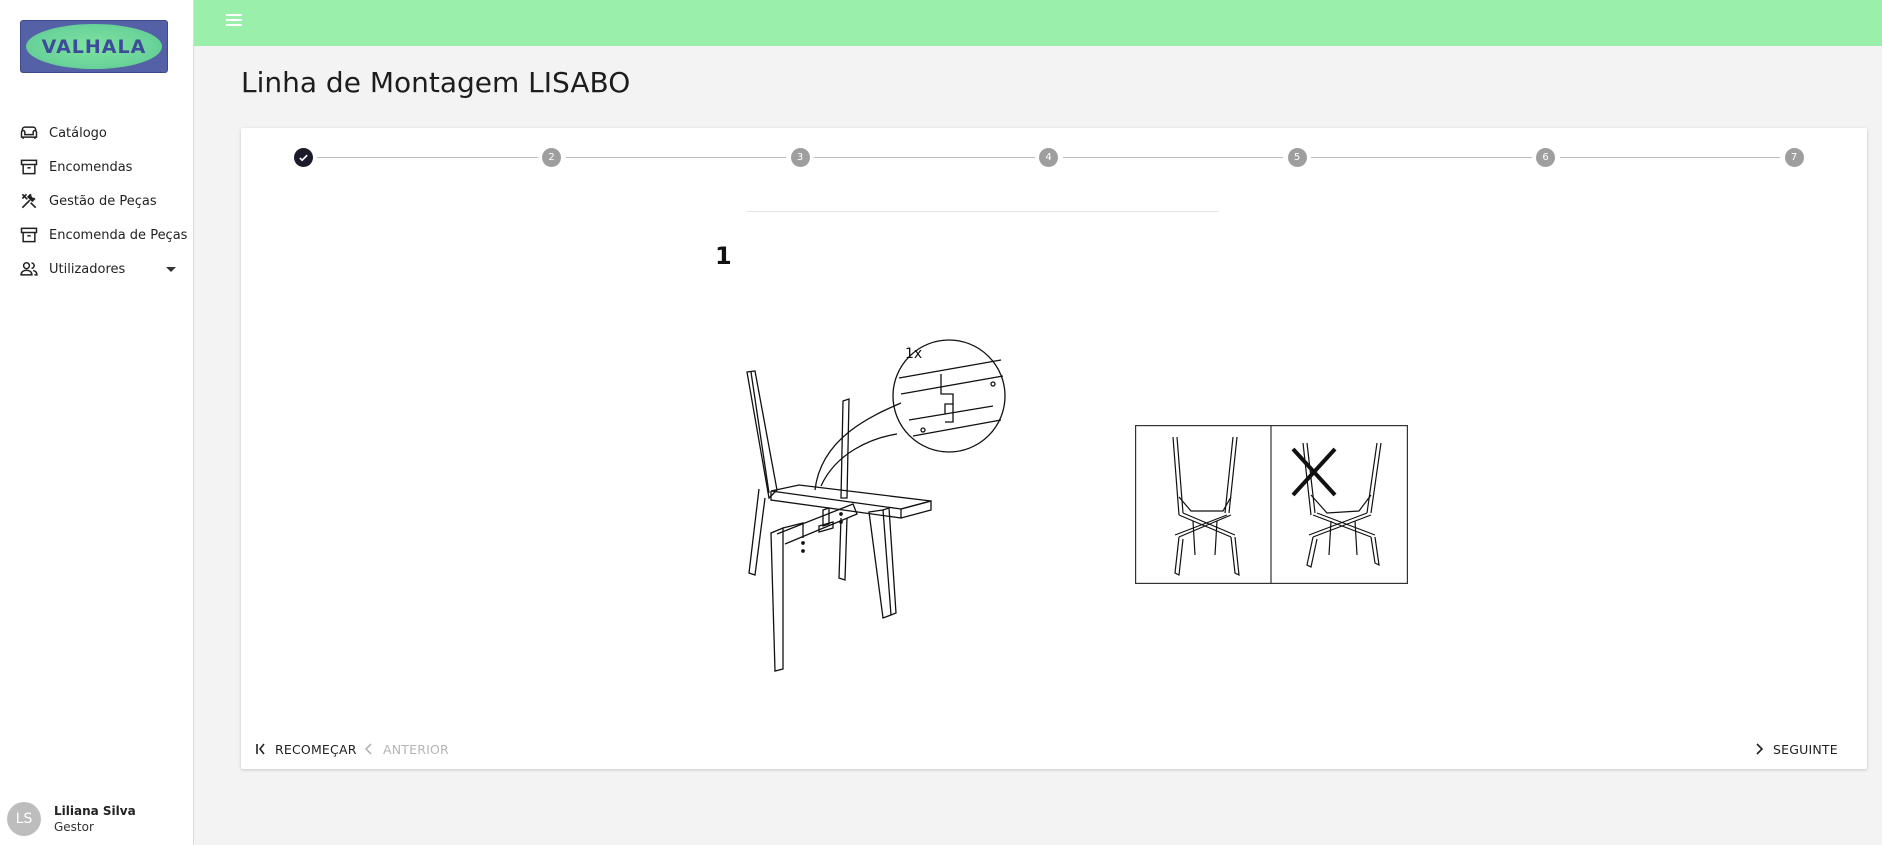 The image size is (1882, 845). Describe the element at coordinates (74, 827) in the screenshot. I see `user-role: Gestor` at that location.